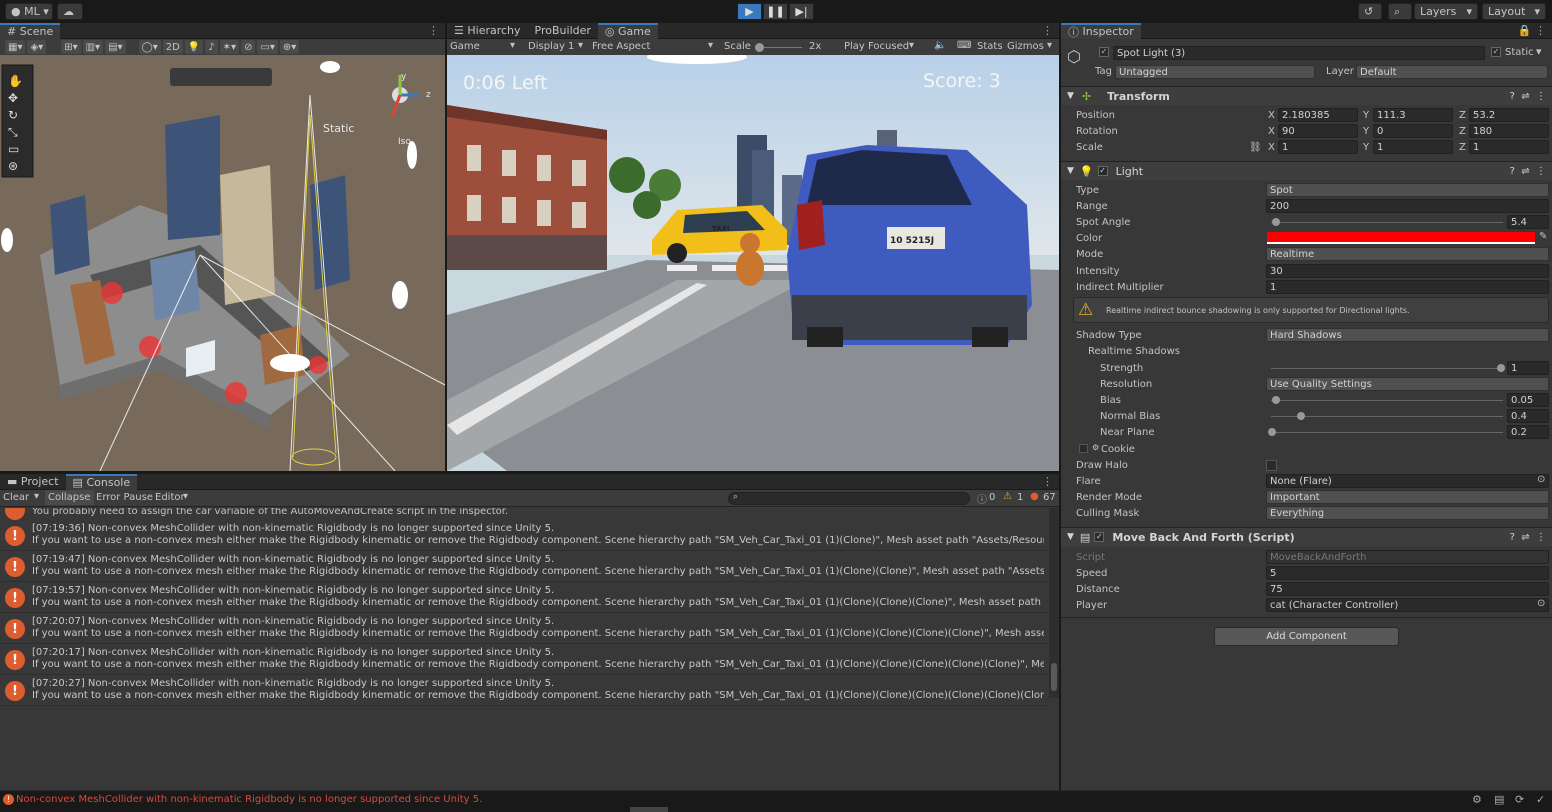 Image resolution: width=1552 pixels, height=812 pixels. Describe the element at coordinates (1299, 53) in the screenshot. I see `object-name-input: Spot Light (3)` at that location.